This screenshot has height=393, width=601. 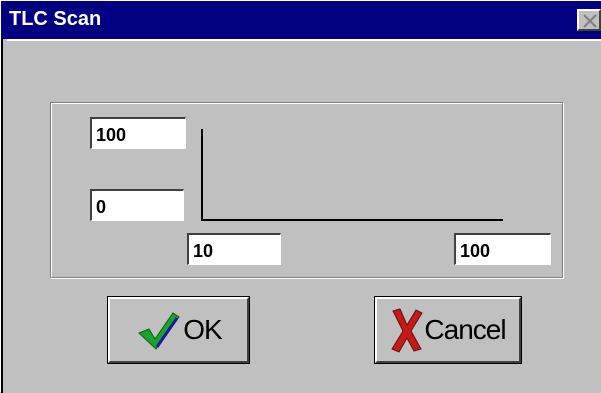 What do you see at coordinates (465, 329) in the screenshot?
I see `cancel-button-label: Cancel` at bounding box center [465, 329].